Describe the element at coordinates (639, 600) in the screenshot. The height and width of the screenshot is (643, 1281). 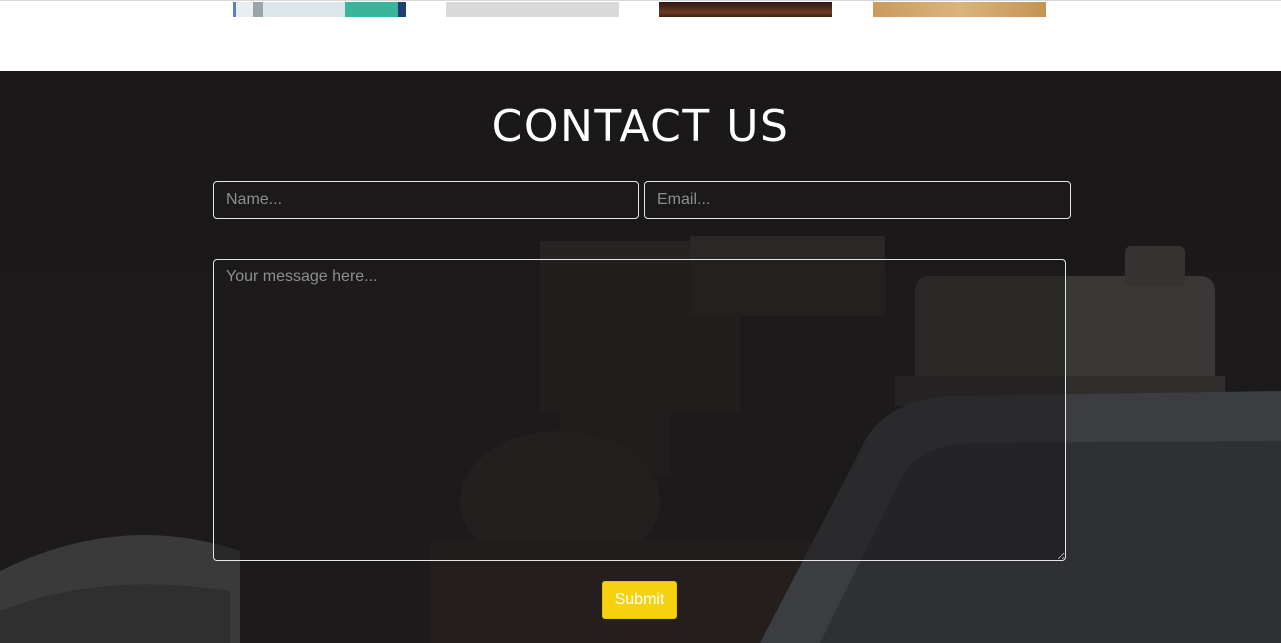
I see `submit-button: Submit` at that location.